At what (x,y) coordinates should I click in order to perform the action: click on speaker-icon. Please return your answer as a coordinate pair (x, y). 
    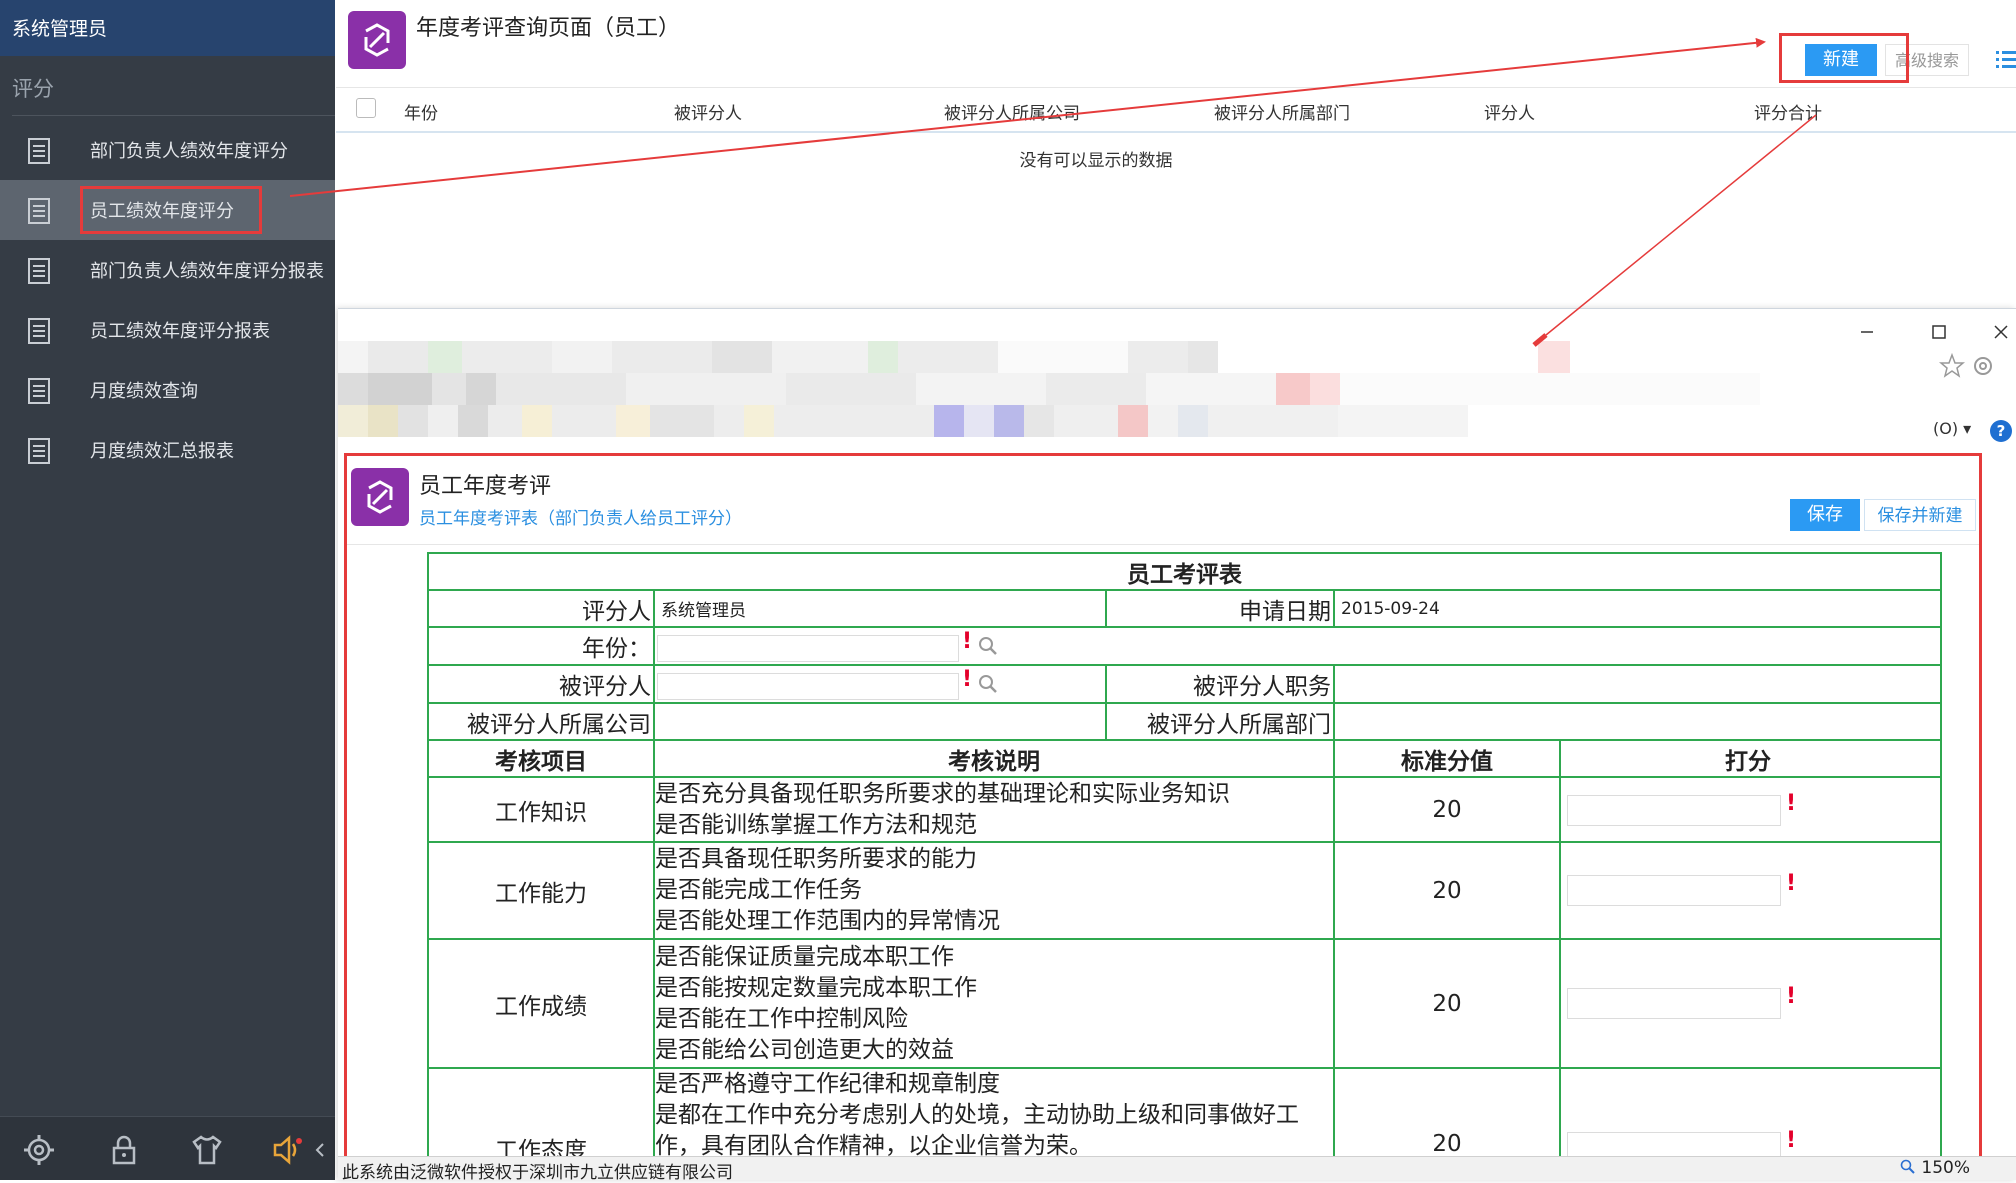
    Looking at the image, I should click on (287, 1150).